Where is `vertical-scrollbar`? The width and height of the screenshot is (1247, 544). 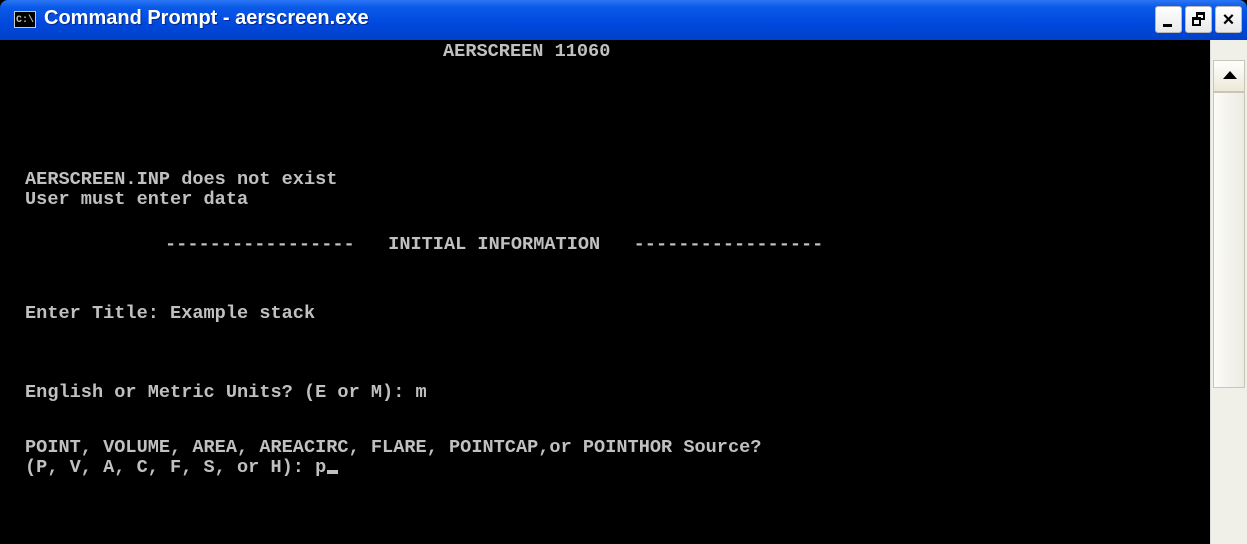
vertical-scrollbar is located at coordinates (1228, 292).